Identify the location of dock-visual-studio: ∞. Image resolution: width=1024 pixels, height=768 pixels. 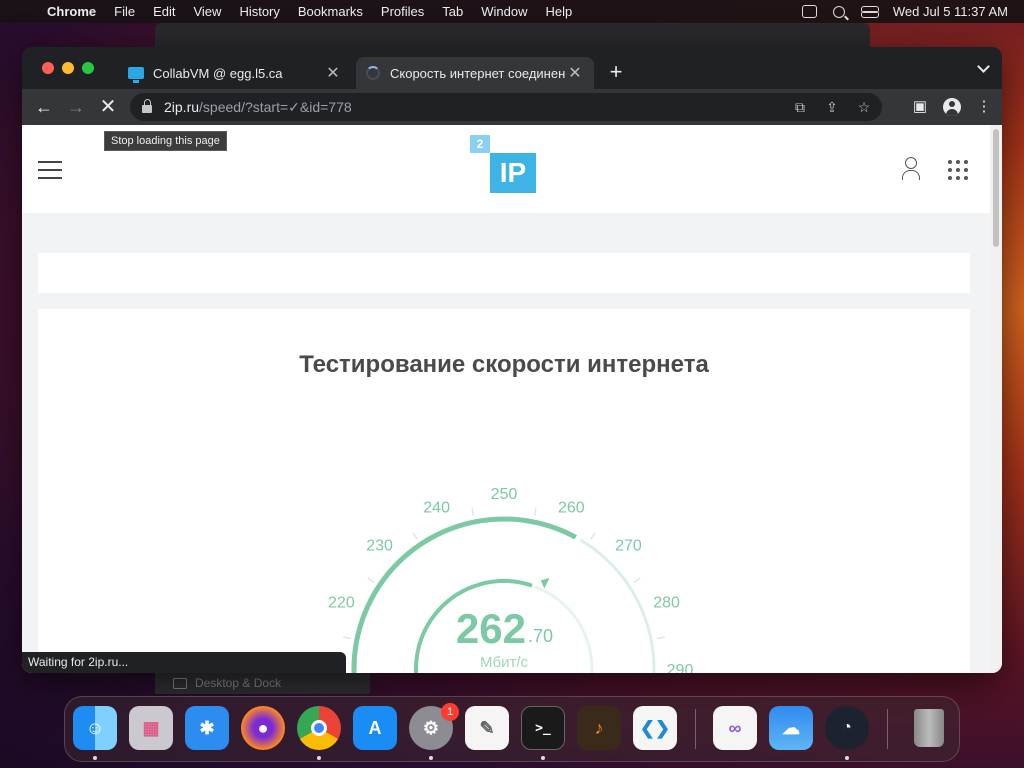
(735, 728).